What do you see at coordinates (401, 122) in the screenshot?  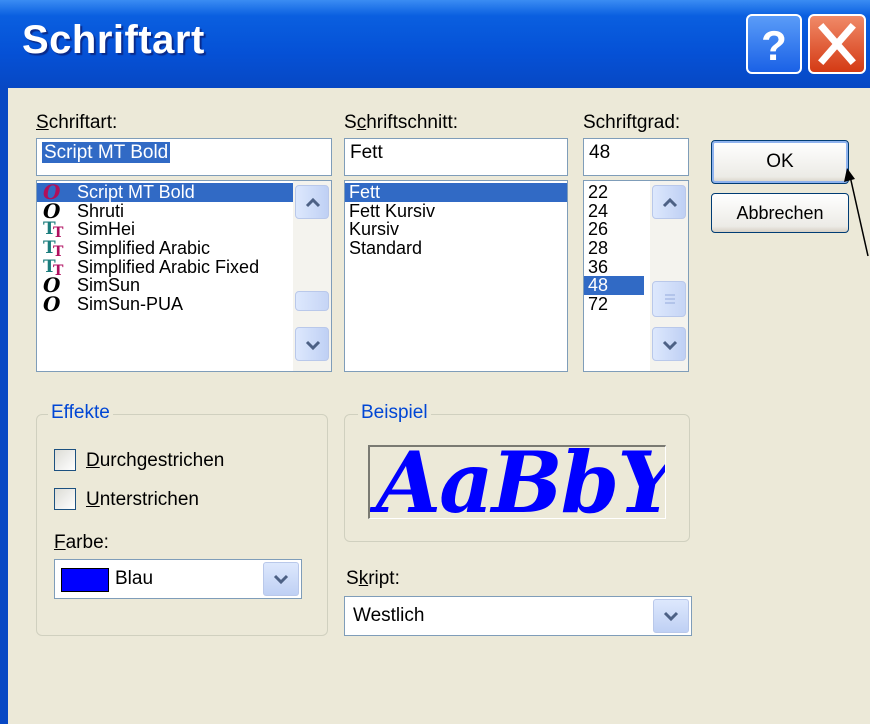 I see `style-label: Schriftschnitt:` at bounding box center [401, 122].